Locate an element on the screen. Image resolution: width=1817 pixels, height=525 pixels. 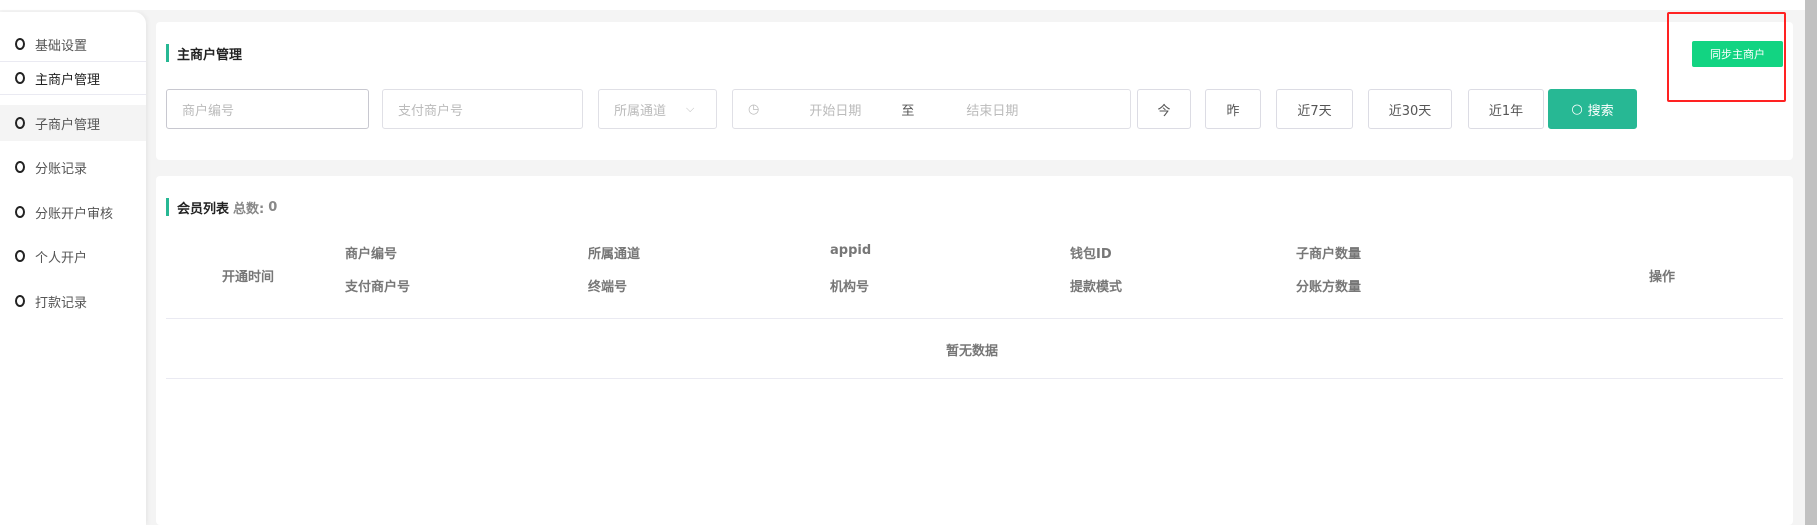
sidebar-item-label: 子商户管理 is located at coordinates (68, 125).